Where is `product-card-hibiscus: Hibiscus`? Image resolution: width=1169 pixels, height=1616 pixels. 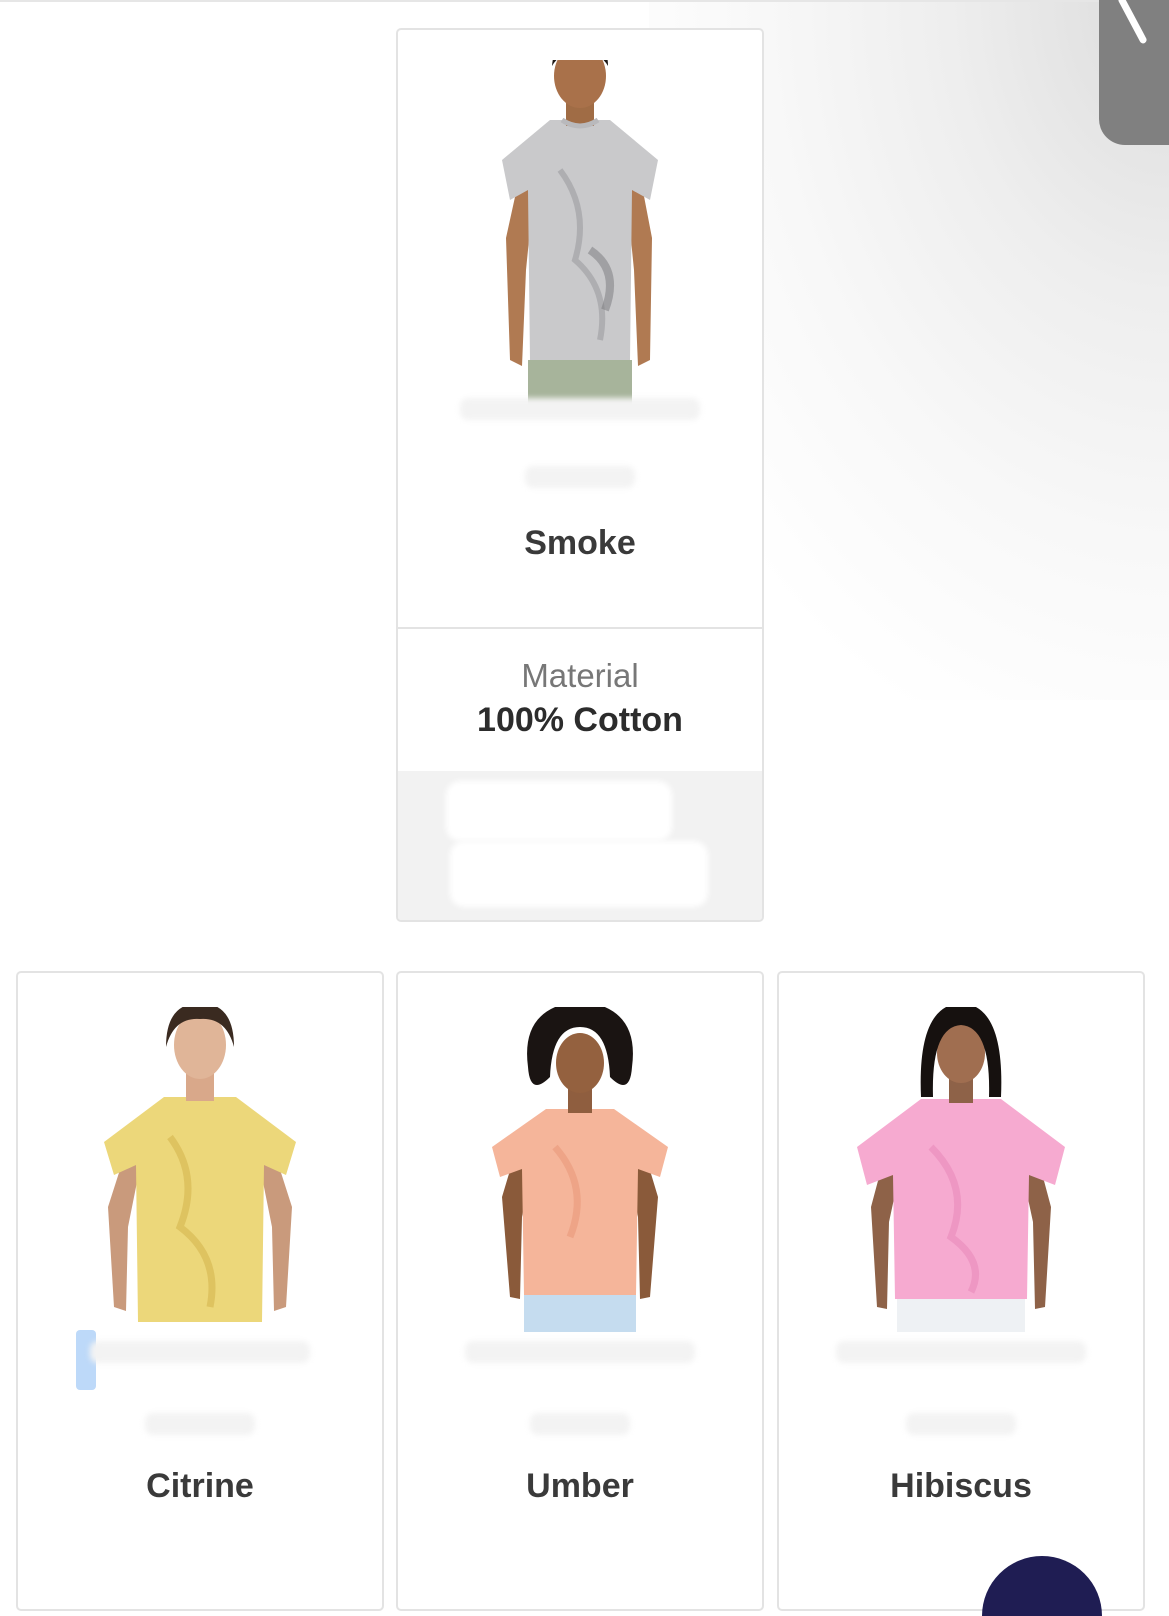 product-card-hibiscus: Hibiscus is located at coordinates (961, 1291).